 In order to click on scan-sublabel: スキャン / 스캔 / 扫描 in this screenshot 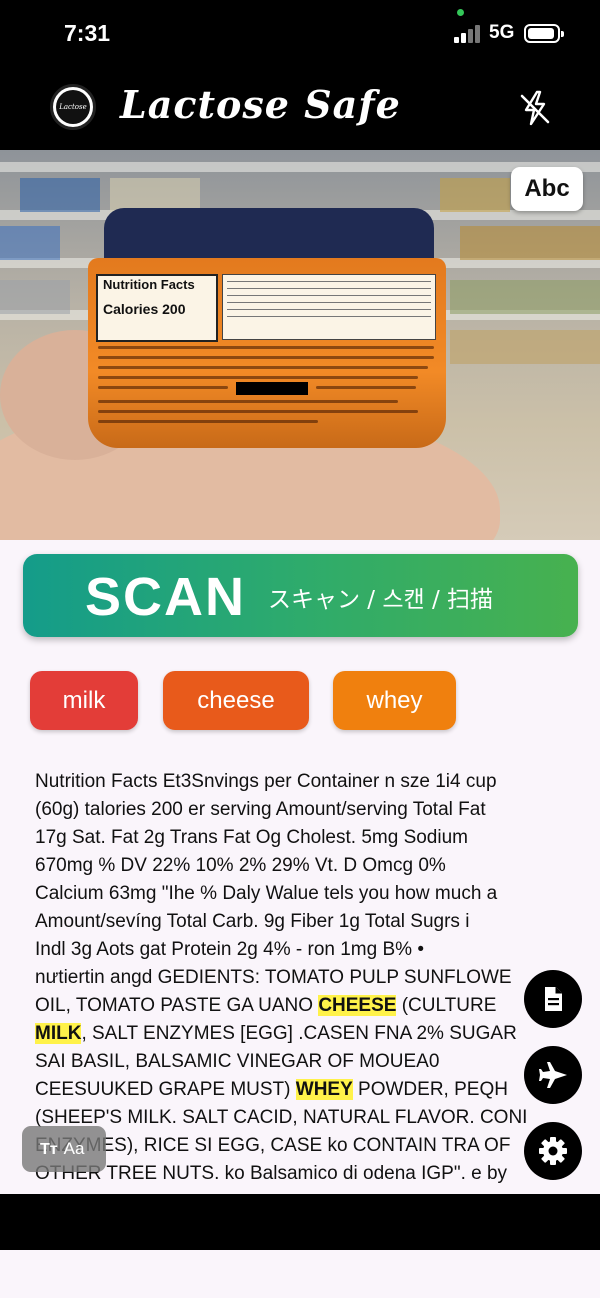, I will do `click(381, 600)`.